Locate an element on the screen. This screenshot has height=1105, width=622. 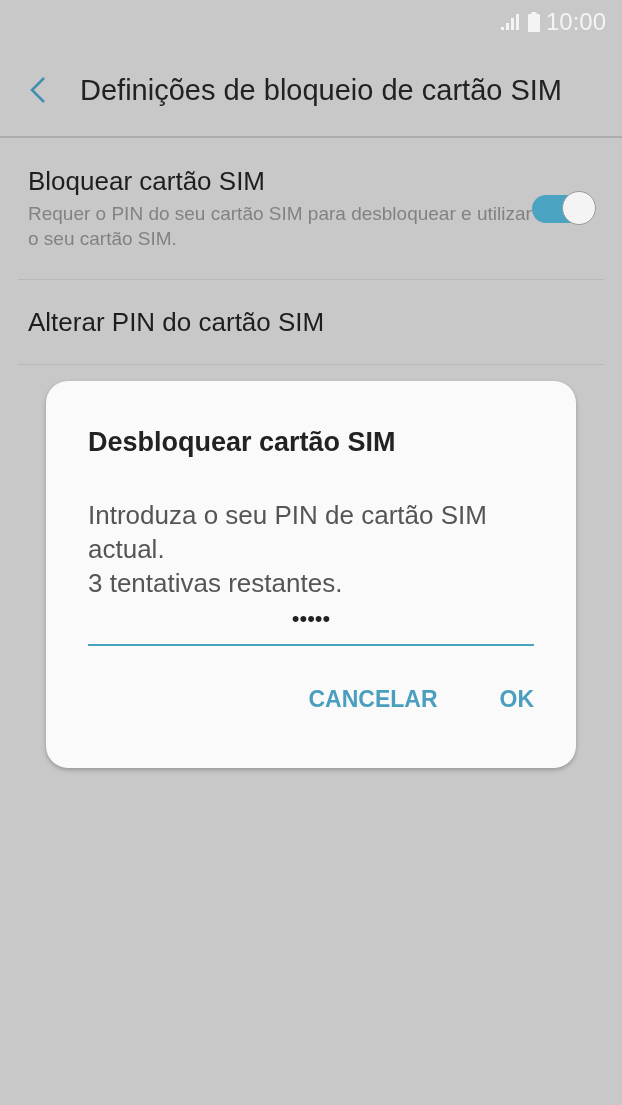
pin-input-field: ••••• is located at coordinates (311, 624).